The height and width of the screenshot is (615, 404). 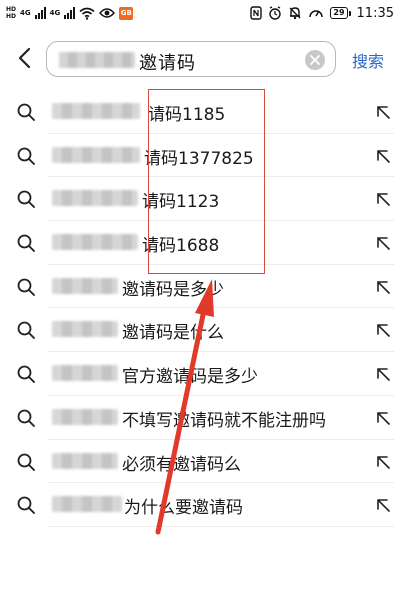 I want to click on suggestion-item: 请码1123, so click(x=205, y=199).